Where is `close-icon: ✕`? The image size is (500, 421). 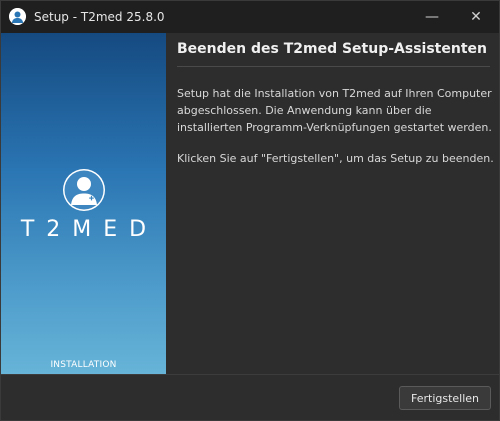
close-icon: ✕ is located at coordinates (476, 17).